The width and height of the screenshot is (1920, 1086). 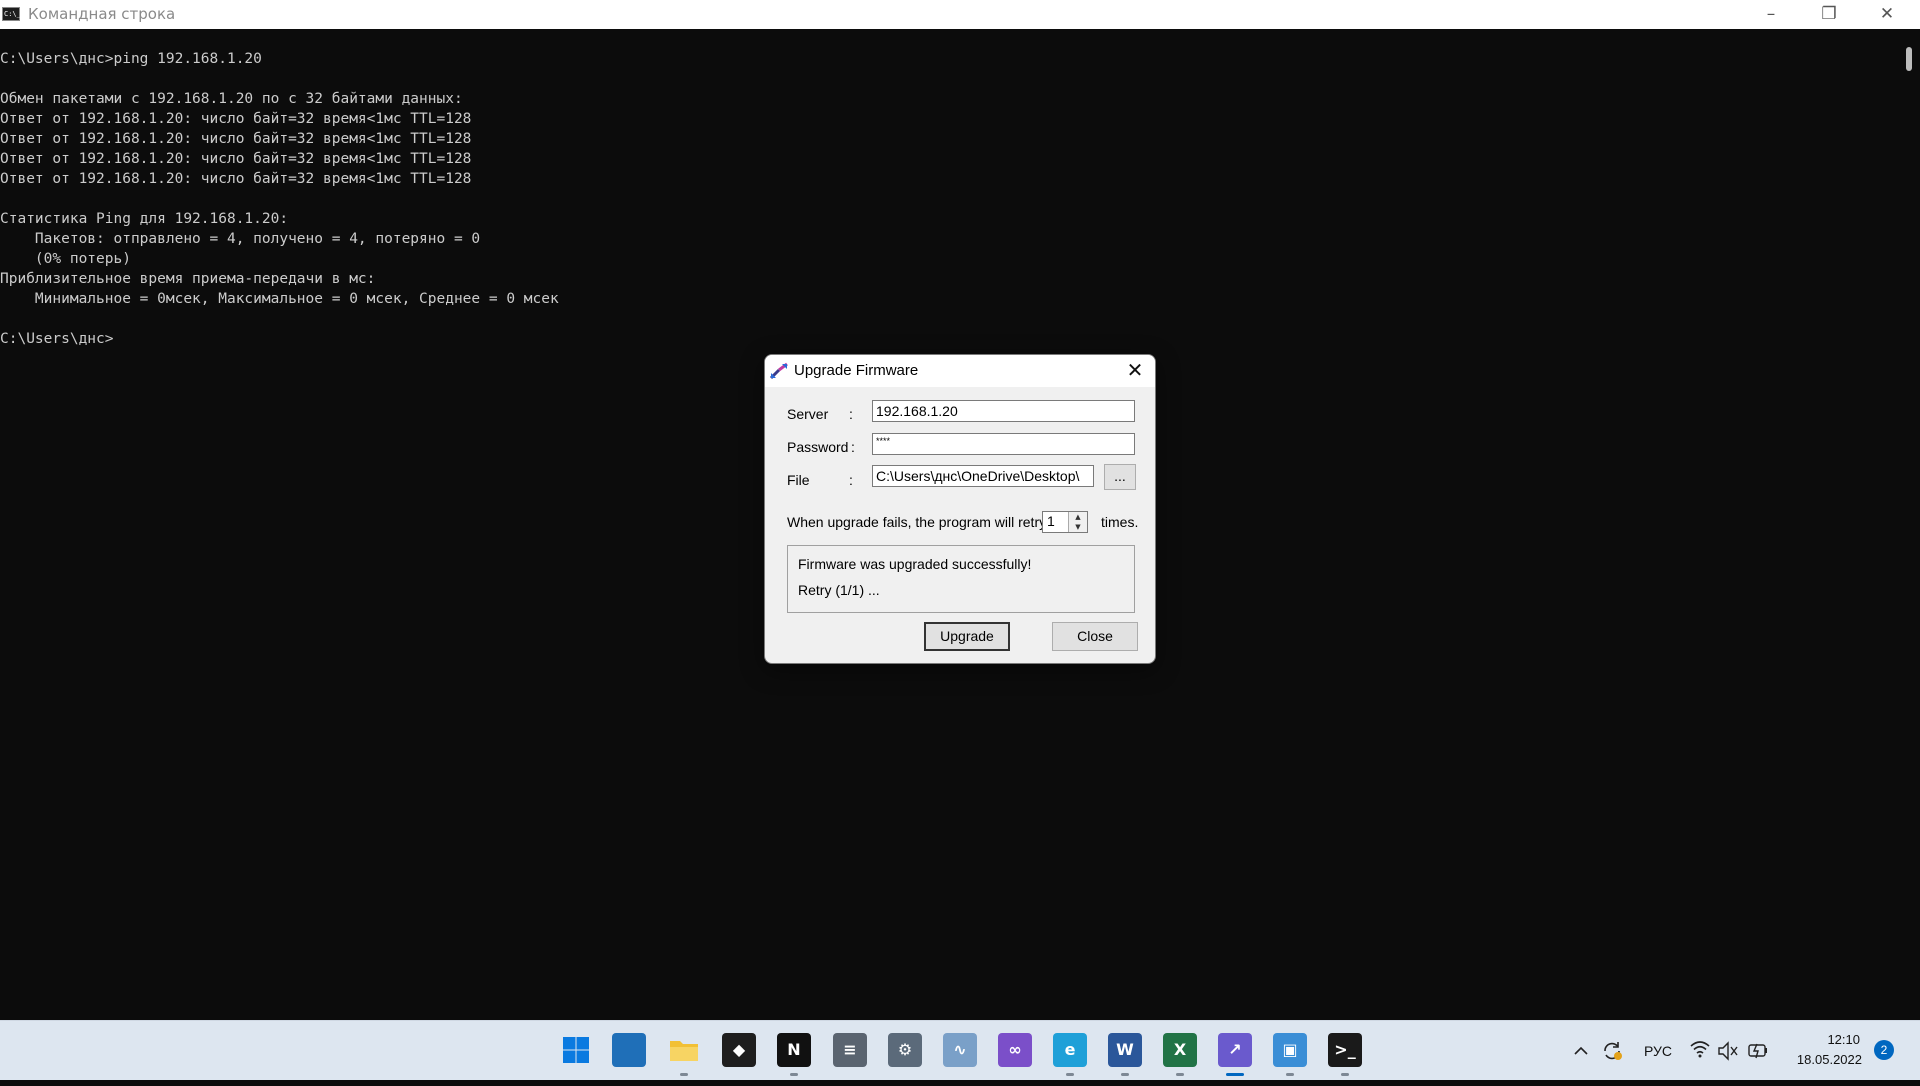 What do you see at coordinates (739, 1050) in the screenshot?
I see `dropbox-icon: ◆` at bounding box center [739, 1050].